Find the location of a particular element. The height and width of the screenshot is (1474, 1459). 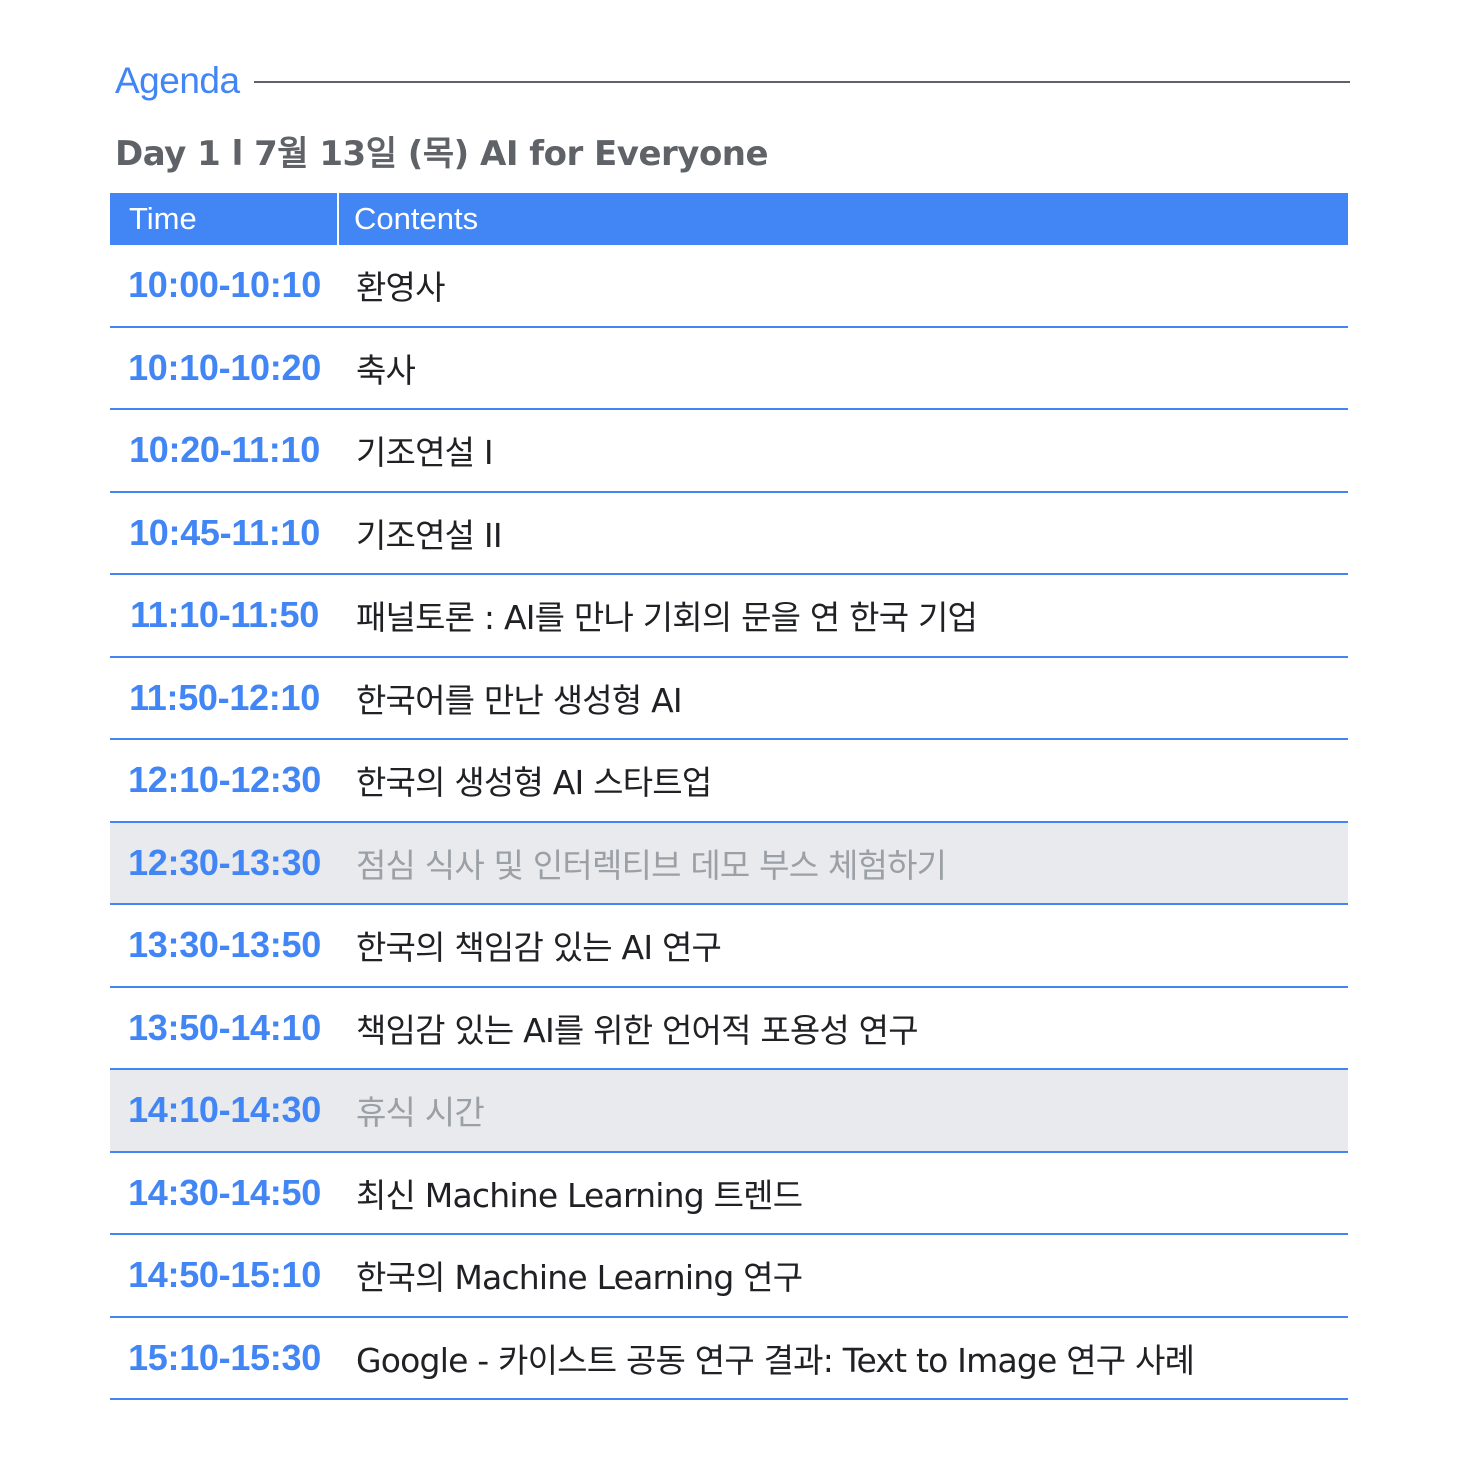

session-title: 한국의 Machine Learning 연구 is located at coordinates (579, 1278).